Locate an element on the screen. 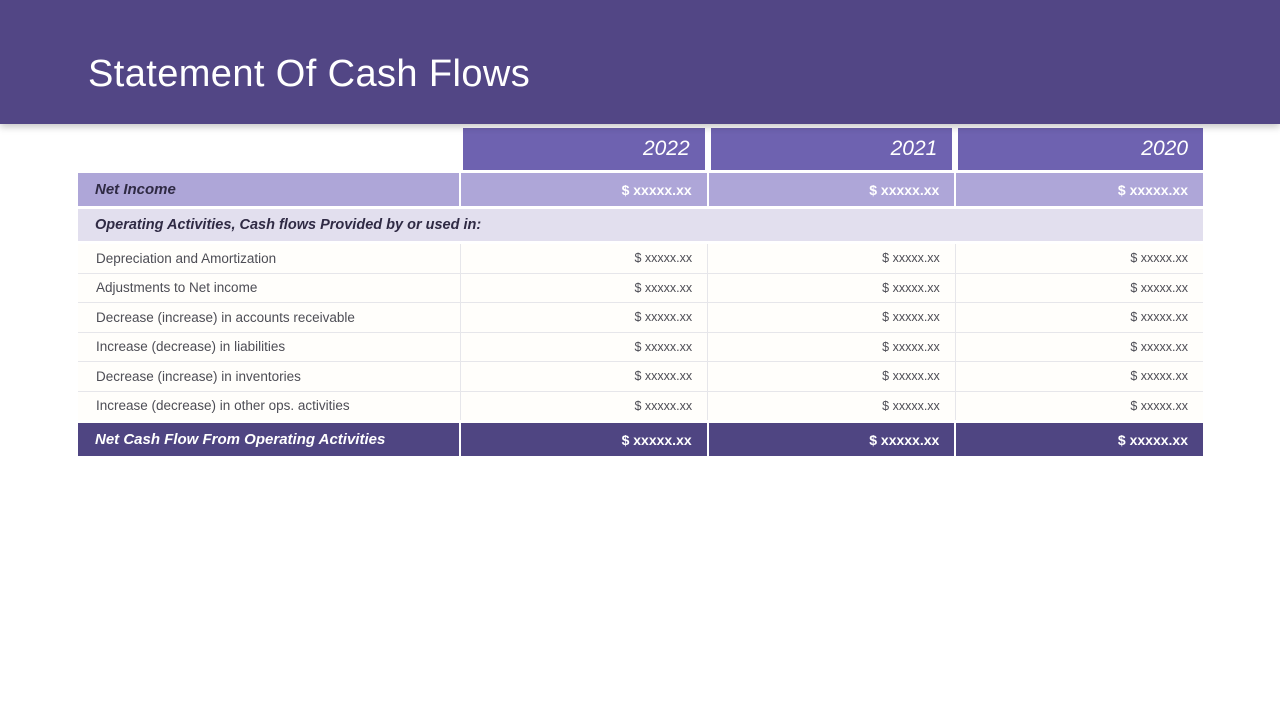 This screenshot has height=720, width=1280. total-value-2021: $ xxxxx.xx is located at coordinates (831, 438).